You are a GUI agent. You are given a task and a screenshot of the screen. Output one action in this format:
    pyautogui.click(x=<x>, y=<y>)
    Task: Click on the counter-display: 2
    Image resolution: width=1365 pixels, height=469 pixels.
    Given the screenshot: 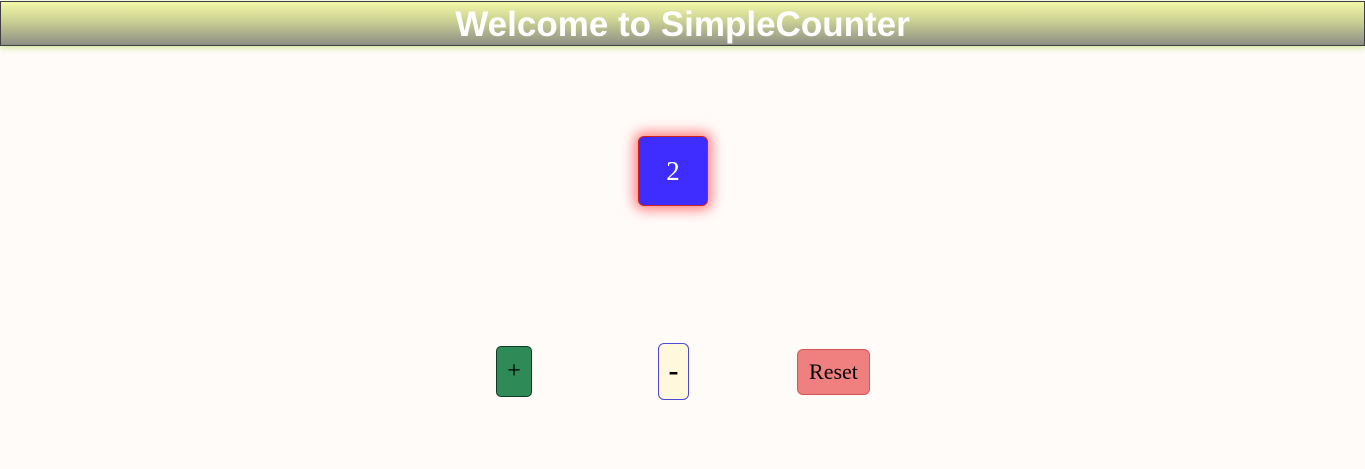 What is the action you would take?
    pyautogui.click(x=673, y=171)
    